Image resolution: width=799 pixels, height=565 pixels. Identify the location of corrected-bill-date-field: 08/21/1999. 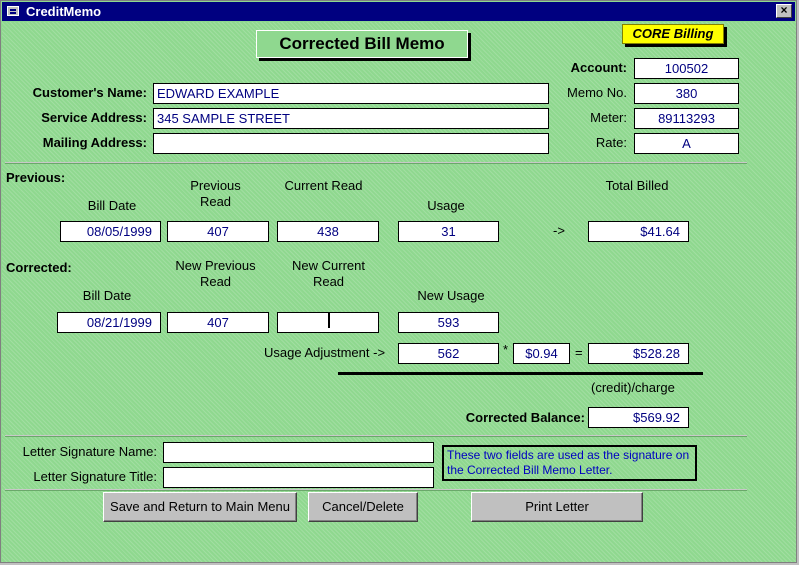
(109, 322).